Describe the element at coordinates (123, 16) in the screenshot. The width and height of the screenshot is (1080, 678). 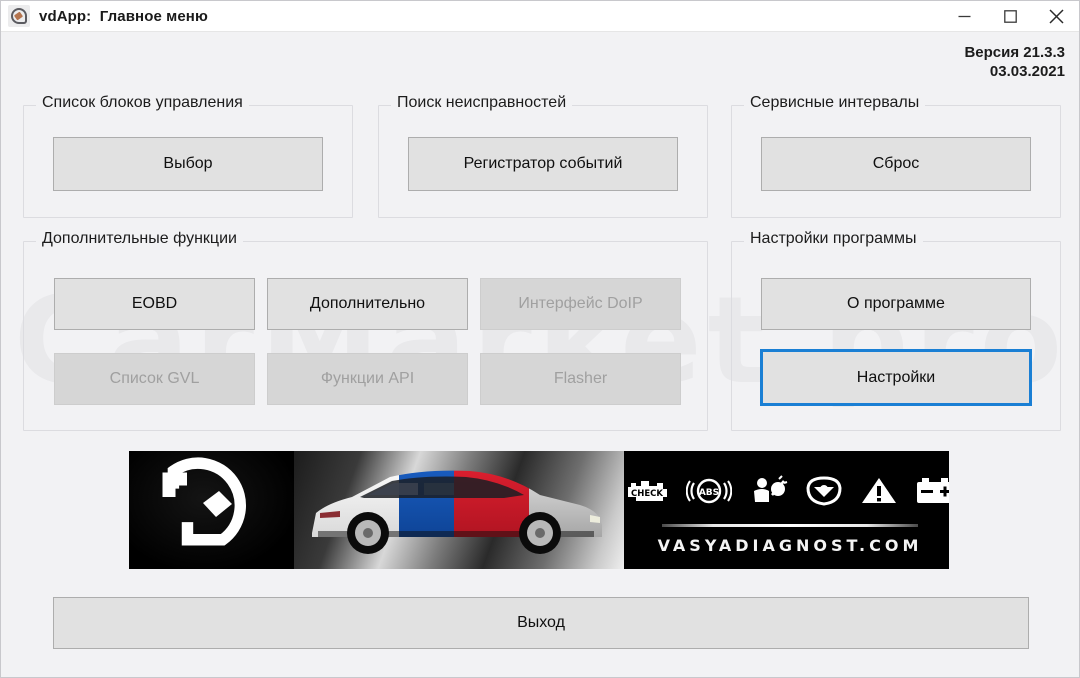
I see `window-title: vdApp: Главное меню` at that location.